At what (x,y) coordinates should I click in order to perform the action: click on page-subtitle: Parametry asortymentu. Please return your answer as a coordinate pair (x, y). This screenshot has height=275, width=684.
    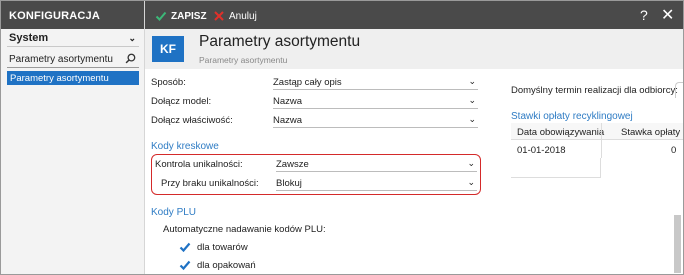
    Looking at the image, I should click on (243, 60).